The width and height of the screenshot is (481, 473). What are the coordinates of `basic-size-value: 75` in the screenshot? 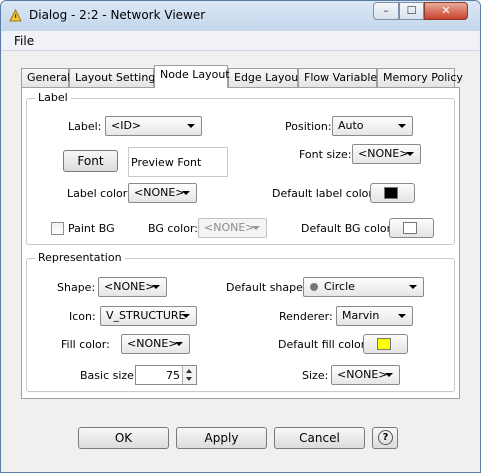 It's located at (173, 375).